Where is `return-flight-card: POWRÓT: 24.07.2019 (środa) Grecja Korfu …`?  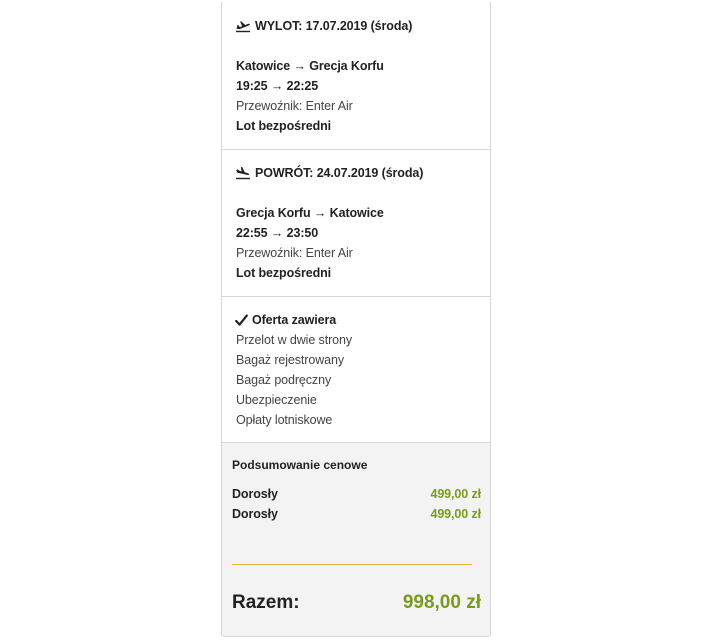 return-flight-card: POWRÓT: 24.07.2019 (środa) Grecja Korfu … is located at coordinates (356, 223).